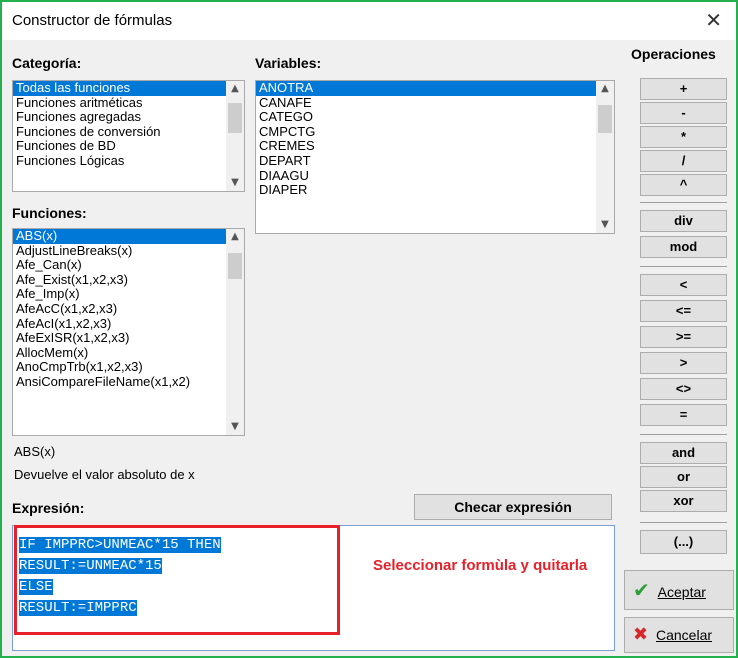 The image size is (738, 658). Describe the element at coordinates (683, 161) in the screenshot. I see `operator-button: /` at that location.